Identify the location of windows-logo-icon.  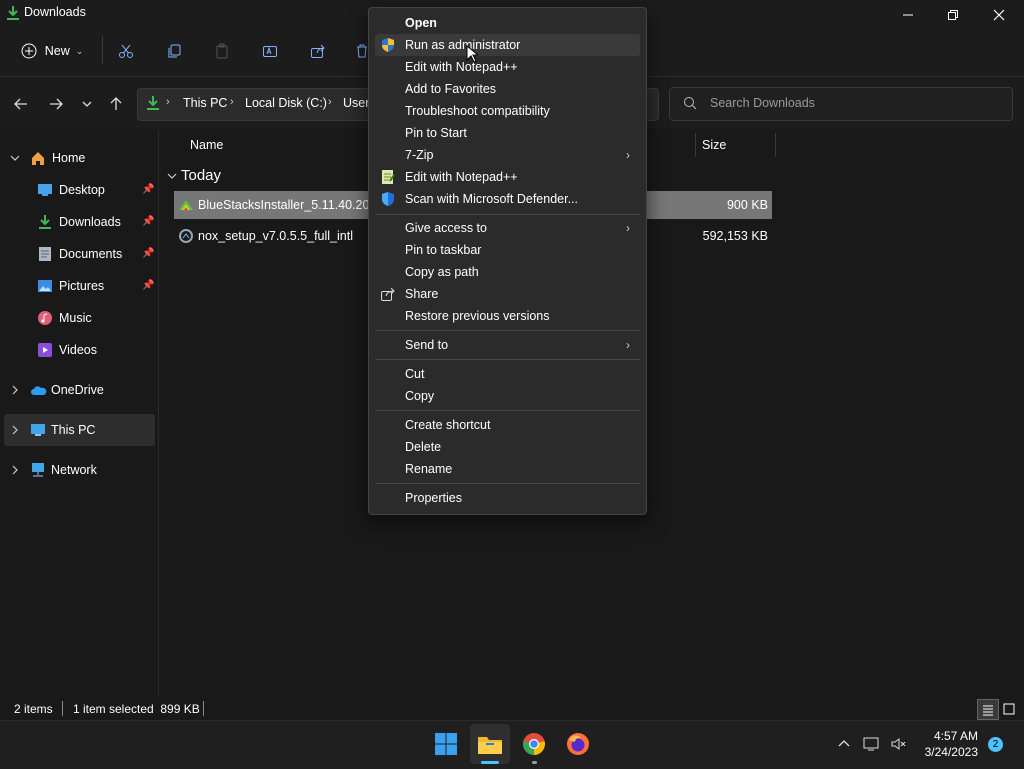
(446, 744).